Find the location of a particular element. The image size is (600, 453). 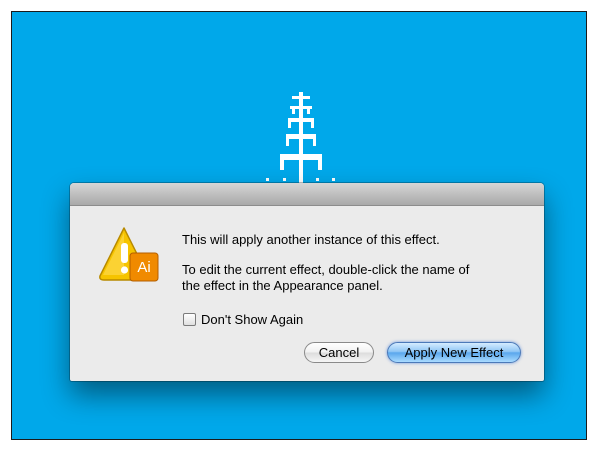

app-badge-text: Ai is located at coordinates (143, 267).